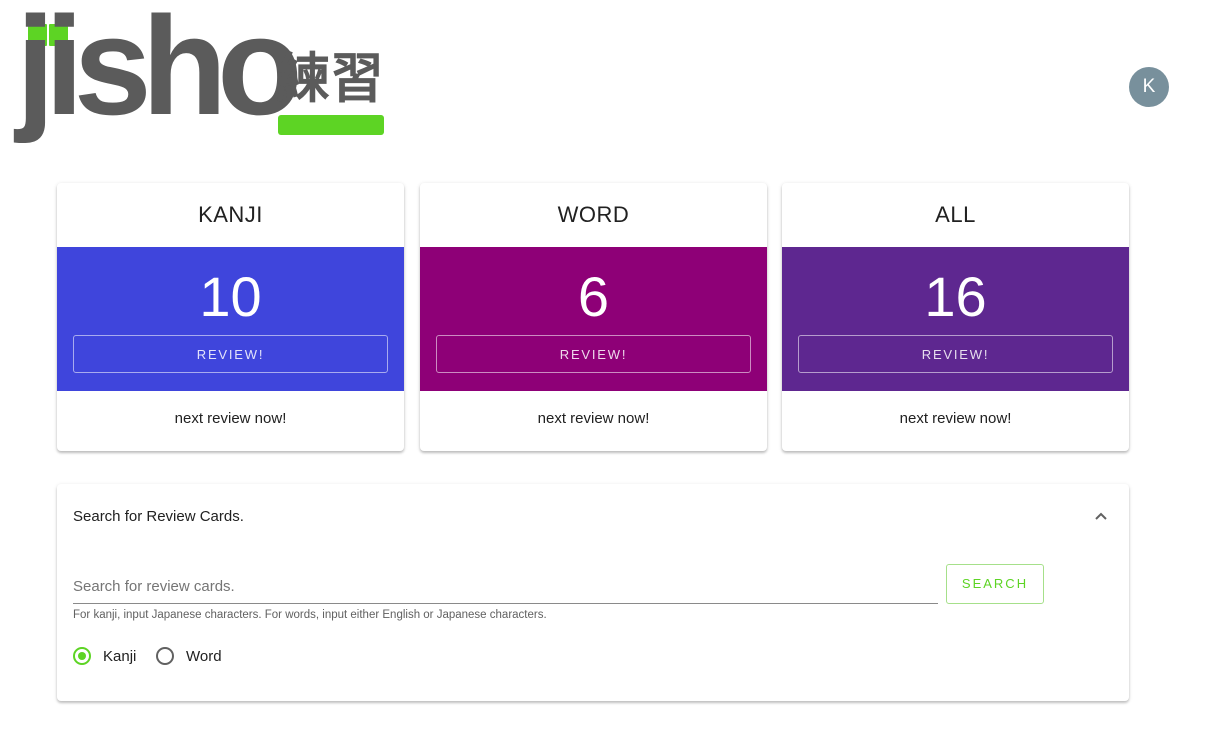 Image resolution: width=1211 pixels, height=735 pixels. I want to click on card-all: ALL 16 REVIEW! next review now!, so click(955, 317).